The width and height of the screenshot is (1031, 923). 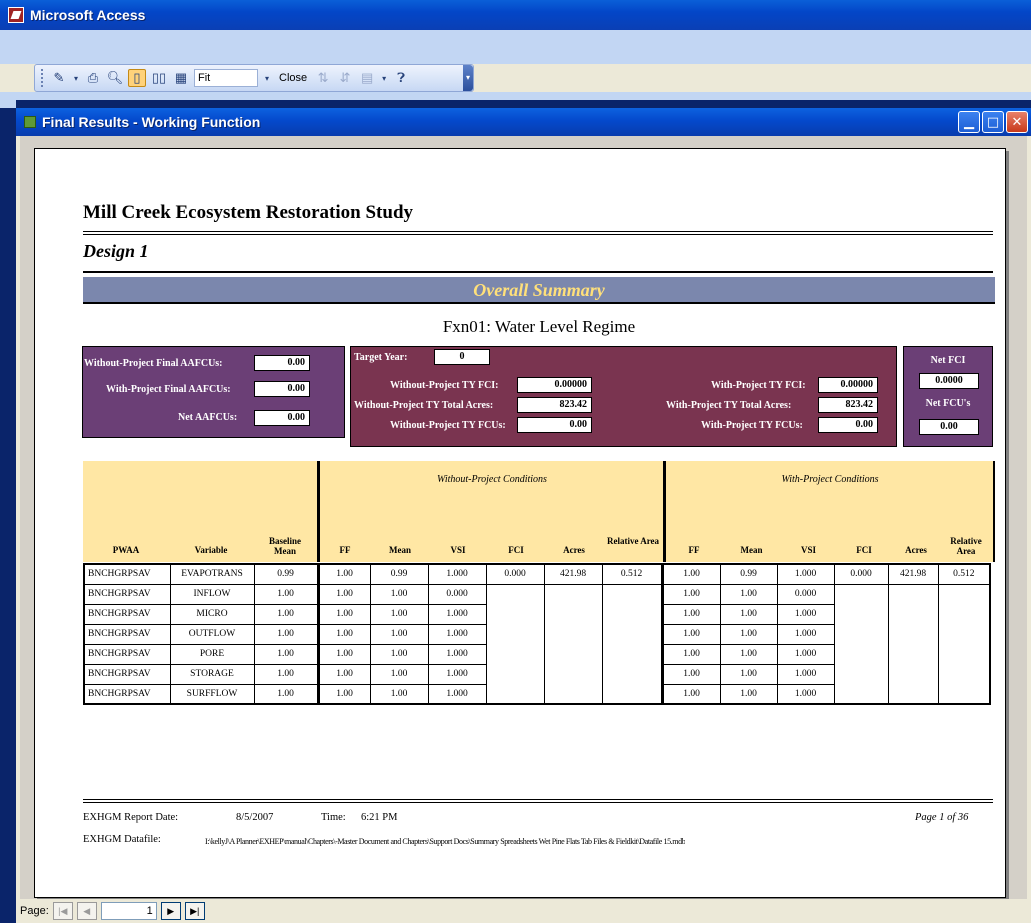 What do you see at coordinates (181, 78) in the screenshot?
I see `multiple-pages-icon: ▦` at bounding box center [181, 78].